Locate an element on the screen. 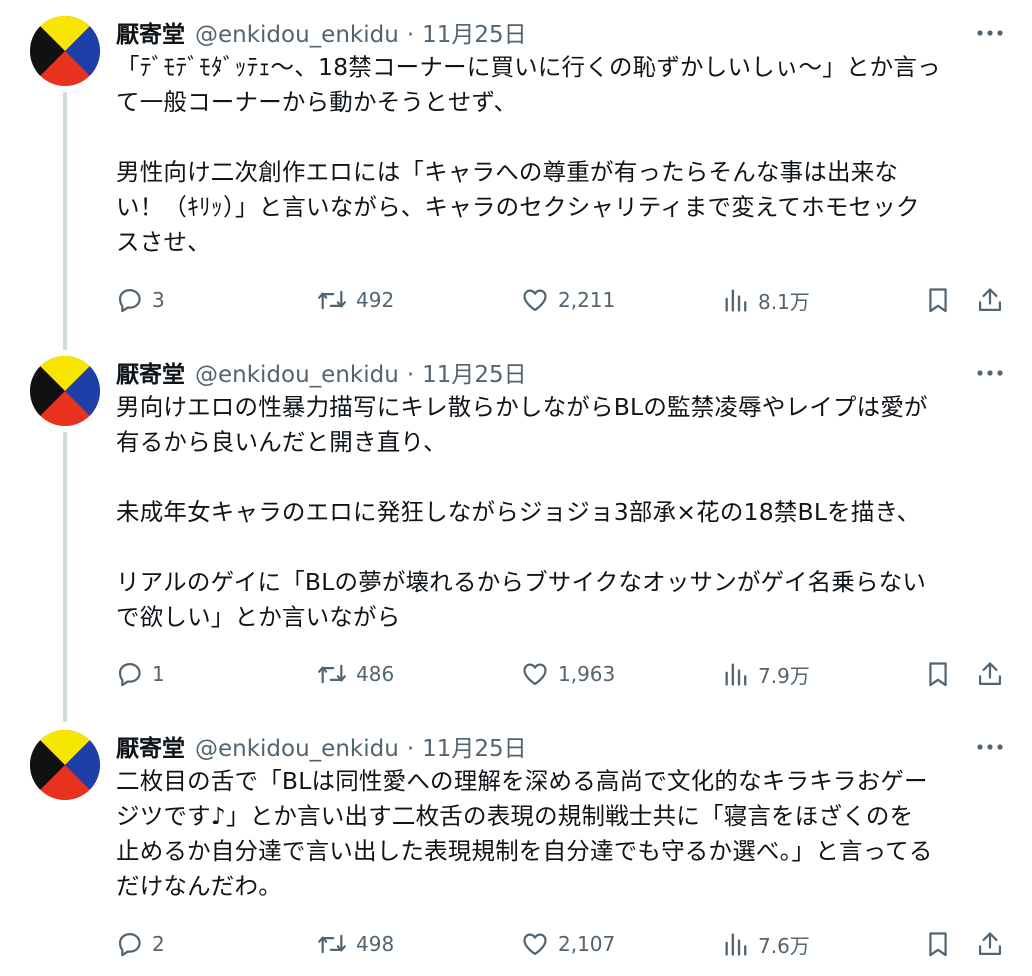 This screenshot has height=976, width=1032. like-count: 2,107 is located at coordinates (587, 944).